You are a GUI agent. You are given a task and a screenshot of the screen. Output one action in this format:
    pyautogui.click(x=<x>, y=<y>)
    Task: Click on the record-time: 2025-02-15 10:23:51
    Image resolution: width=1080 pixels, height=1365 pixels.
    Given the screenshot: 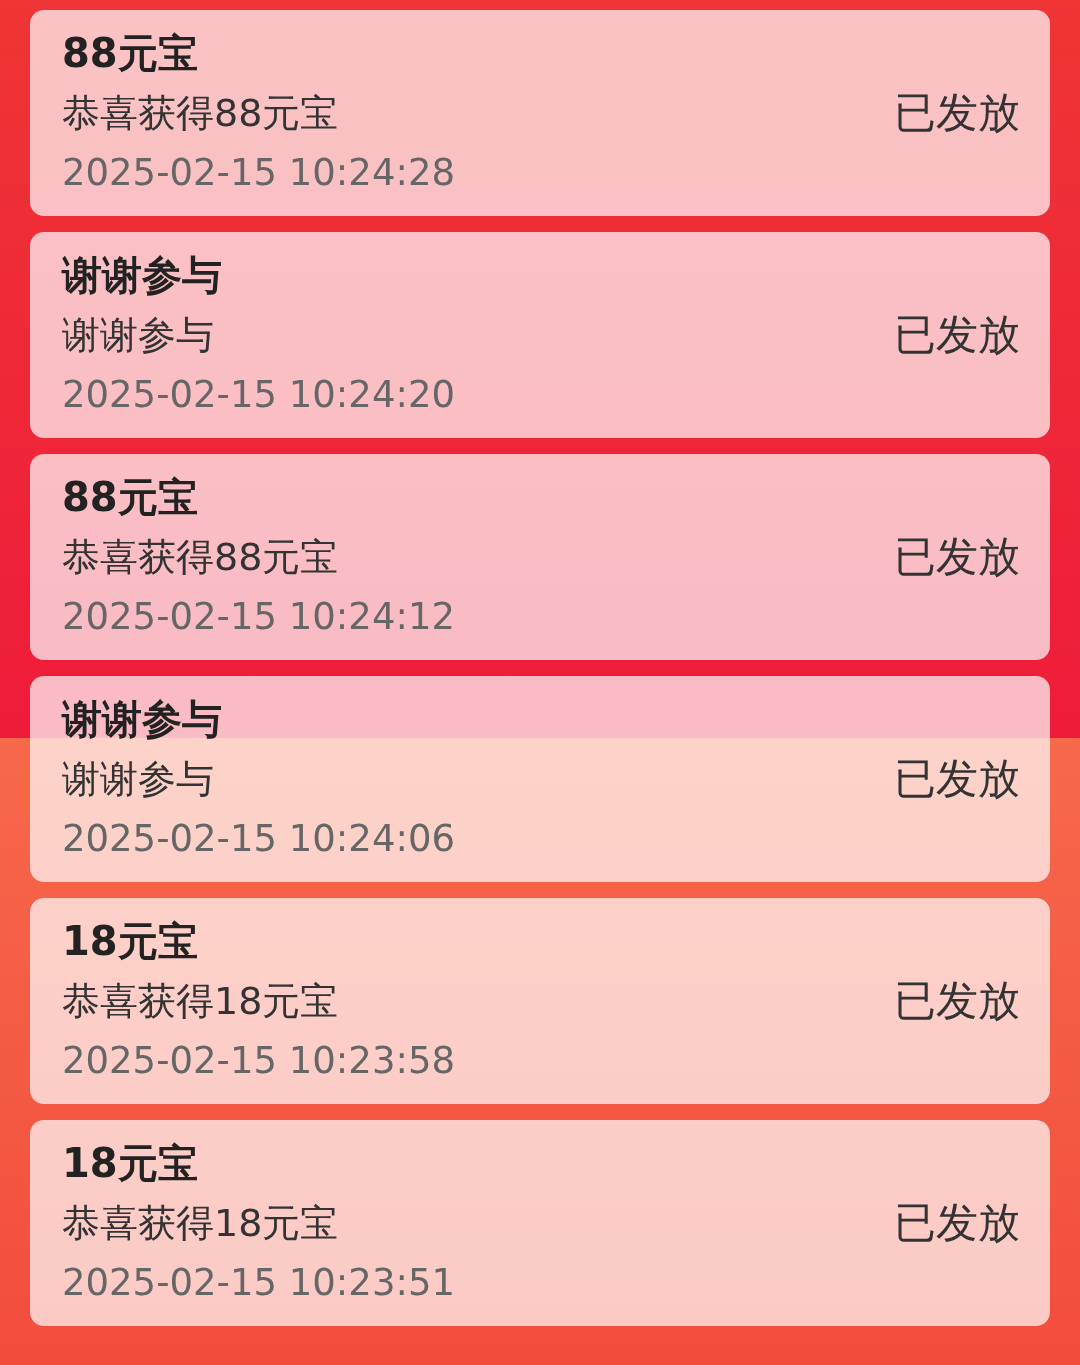 What is the action you would take?
    pyautogui.click(x=258, y=1283)
    